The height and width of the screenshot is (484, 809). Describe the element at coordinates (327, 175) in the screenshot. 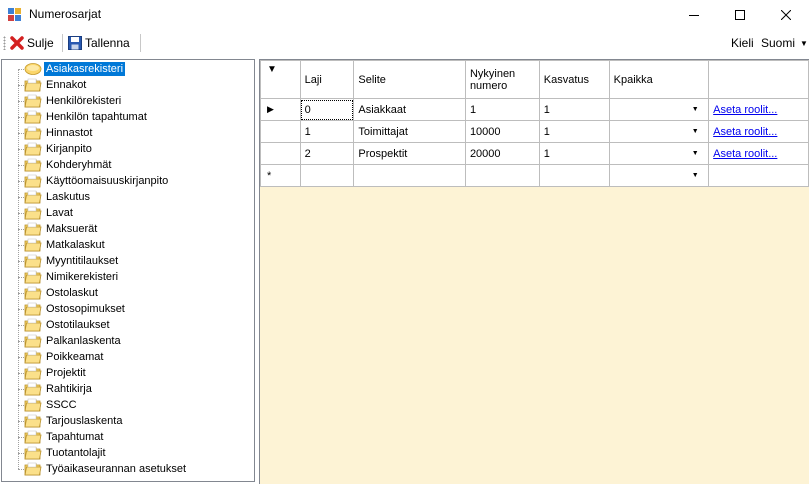

I see `cell-laji` at that location.